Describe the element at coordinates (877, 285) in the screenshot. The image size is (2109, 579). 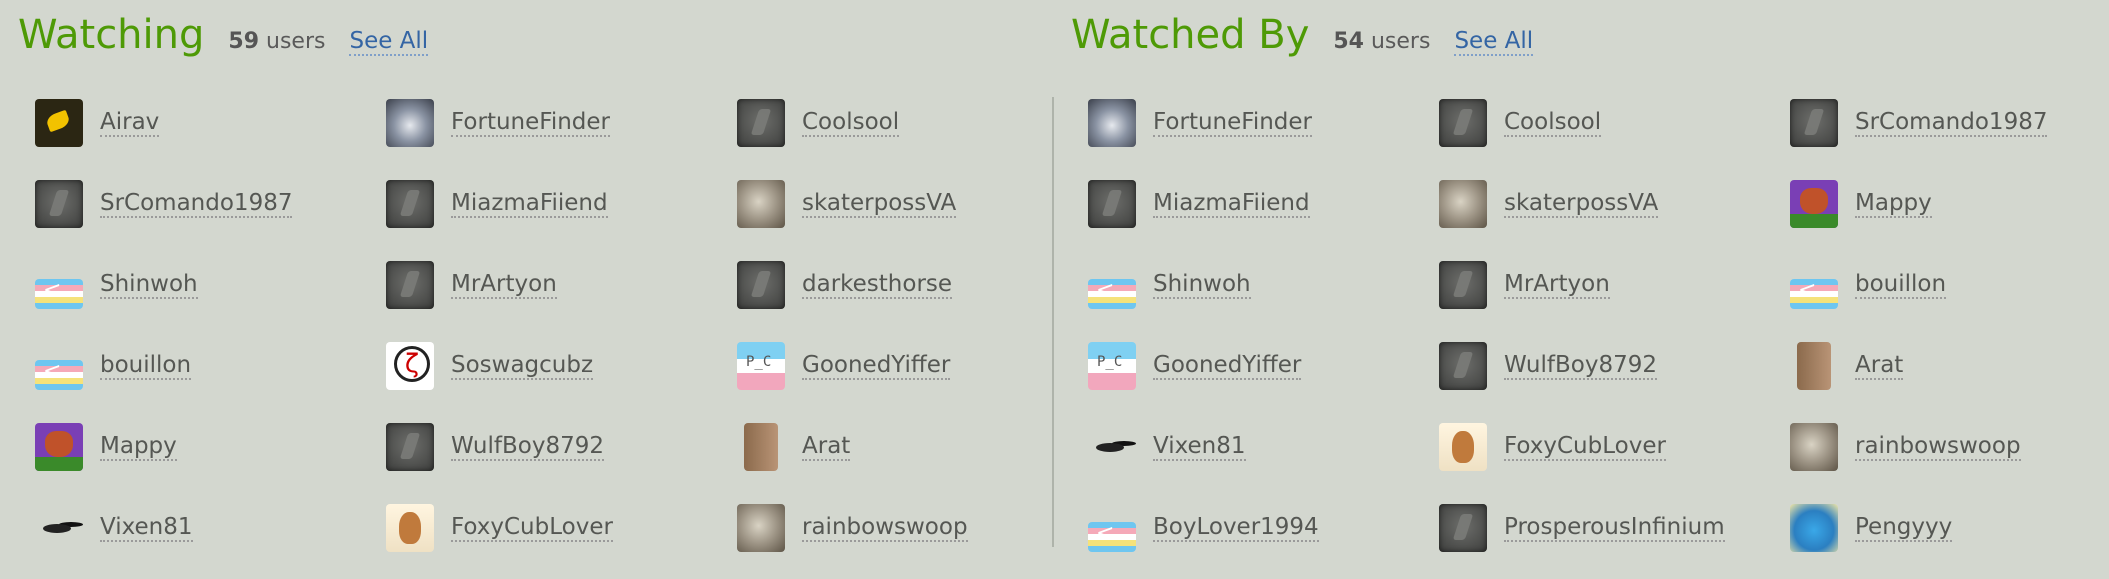
I see `user-link: darkesthorse` at that location.